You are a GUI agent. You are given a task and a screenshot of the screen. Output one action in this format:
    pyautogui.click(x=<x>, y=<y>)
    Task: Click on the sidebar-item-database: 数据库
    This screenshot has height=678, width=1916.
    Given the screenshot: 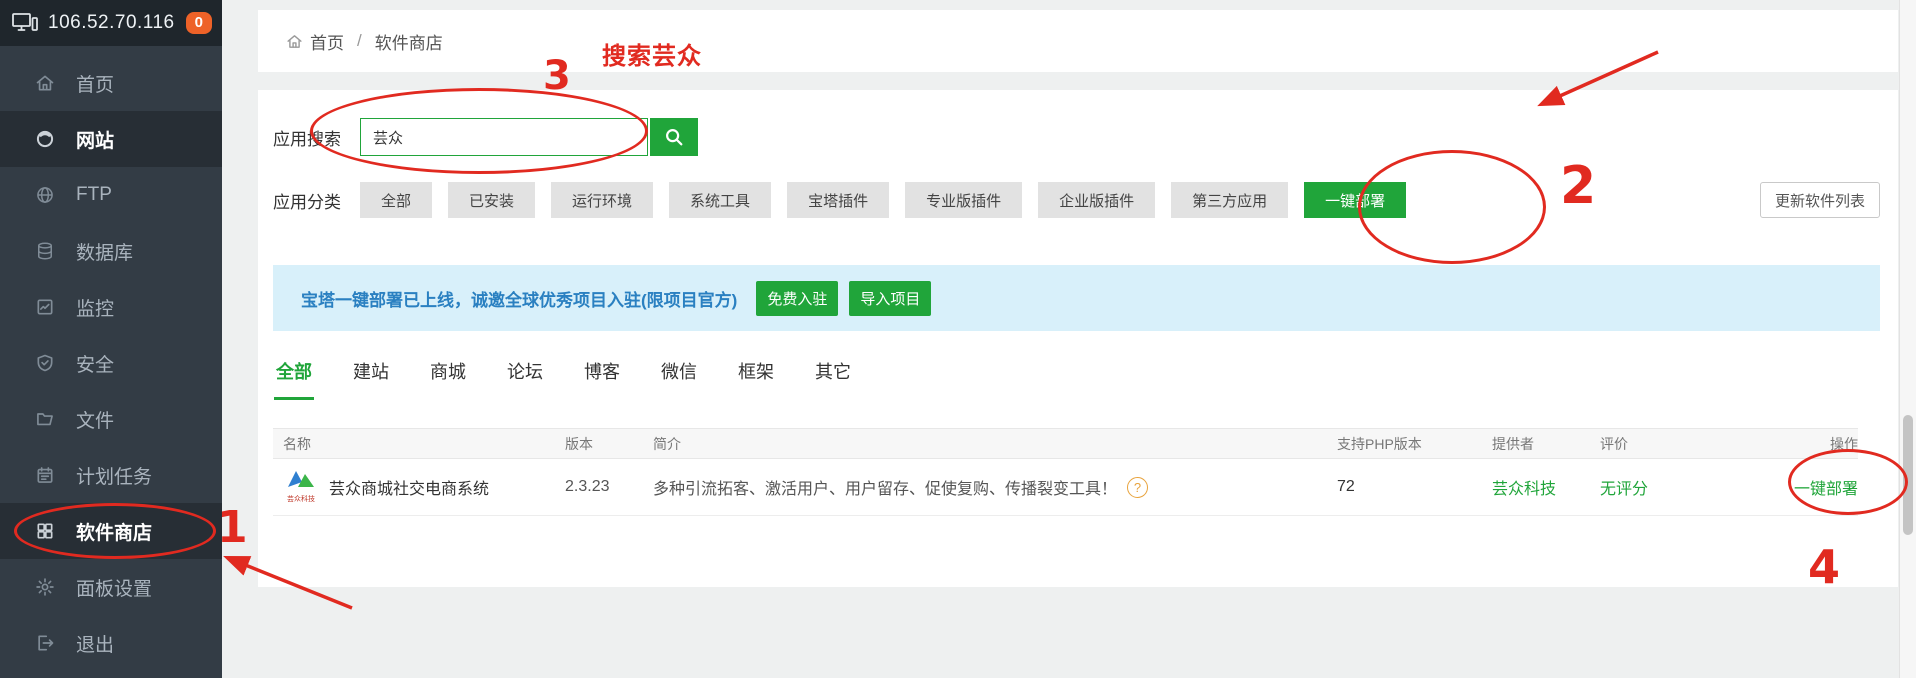 What is the action you would take?
    pyautogui.click(x=111, y=251)
    